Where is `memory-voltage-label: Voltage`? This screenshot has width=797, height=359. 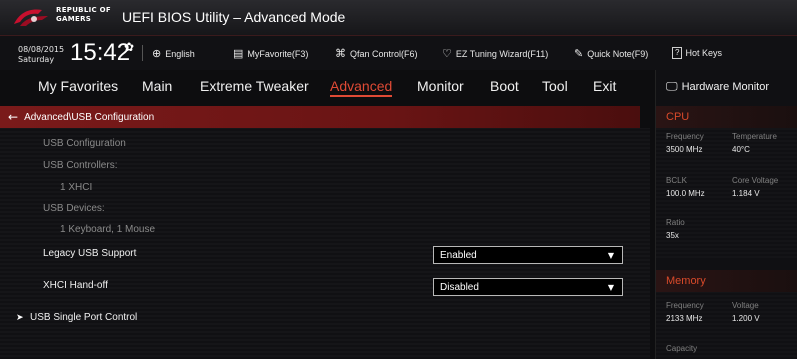 memory-voltage-label: Voltage is located at coordinates (745, 305).